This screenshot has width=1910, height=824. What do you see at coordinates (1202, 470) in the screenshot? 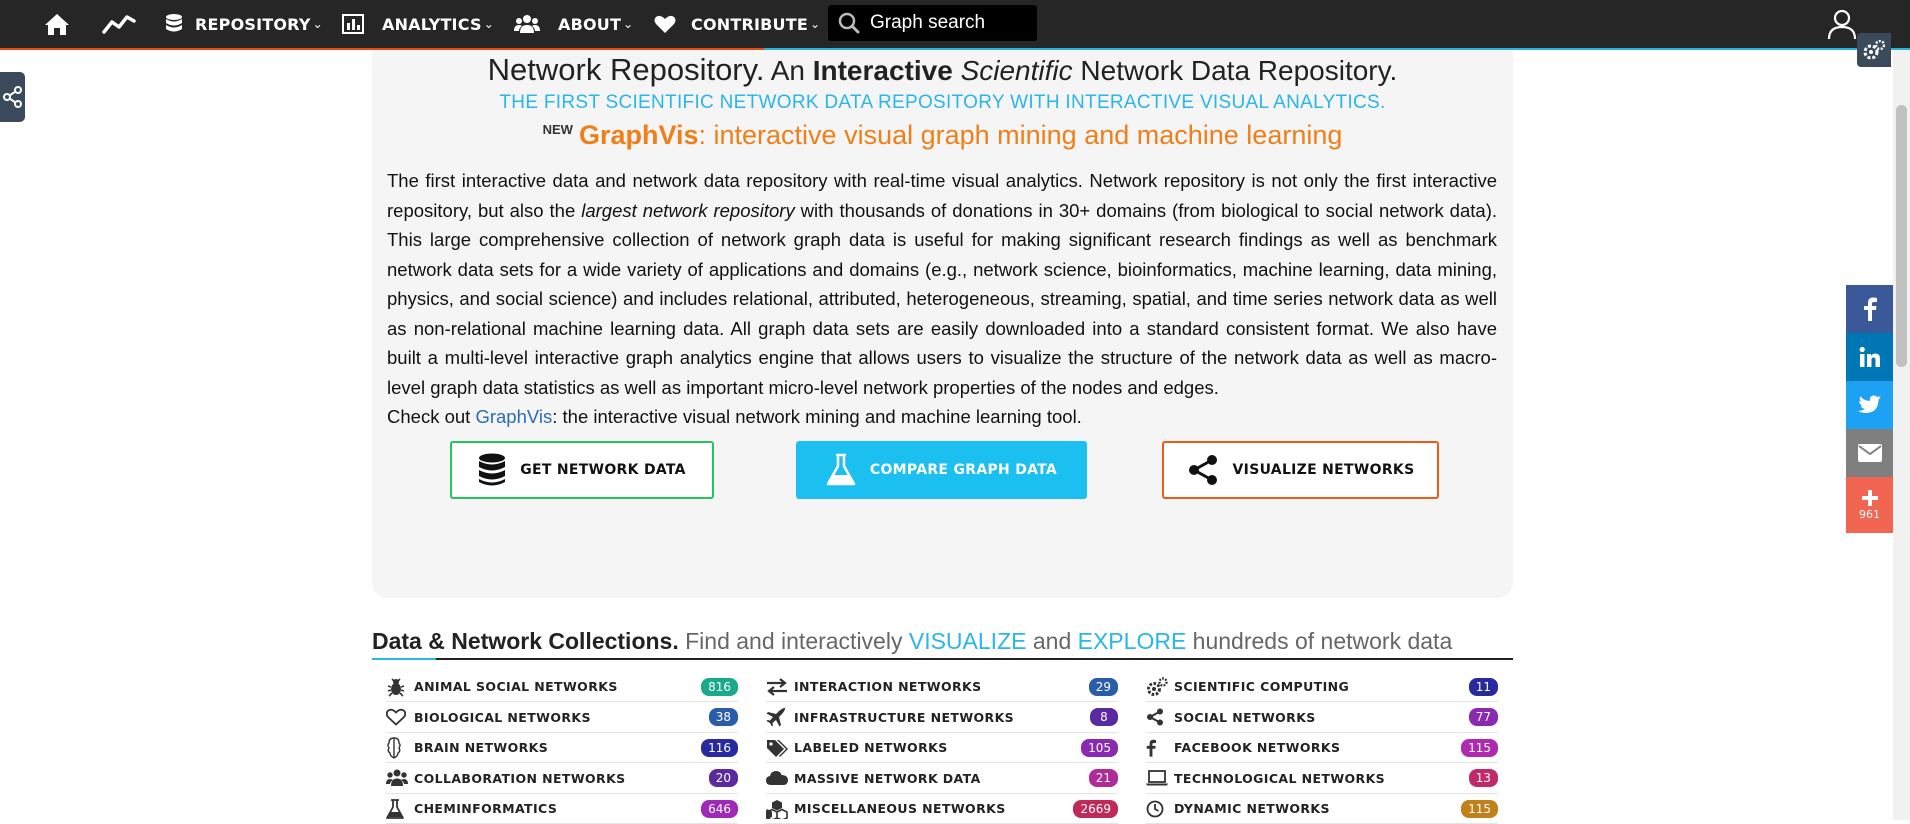
I see `share-network-icon` at bounding box center [1202, 470].